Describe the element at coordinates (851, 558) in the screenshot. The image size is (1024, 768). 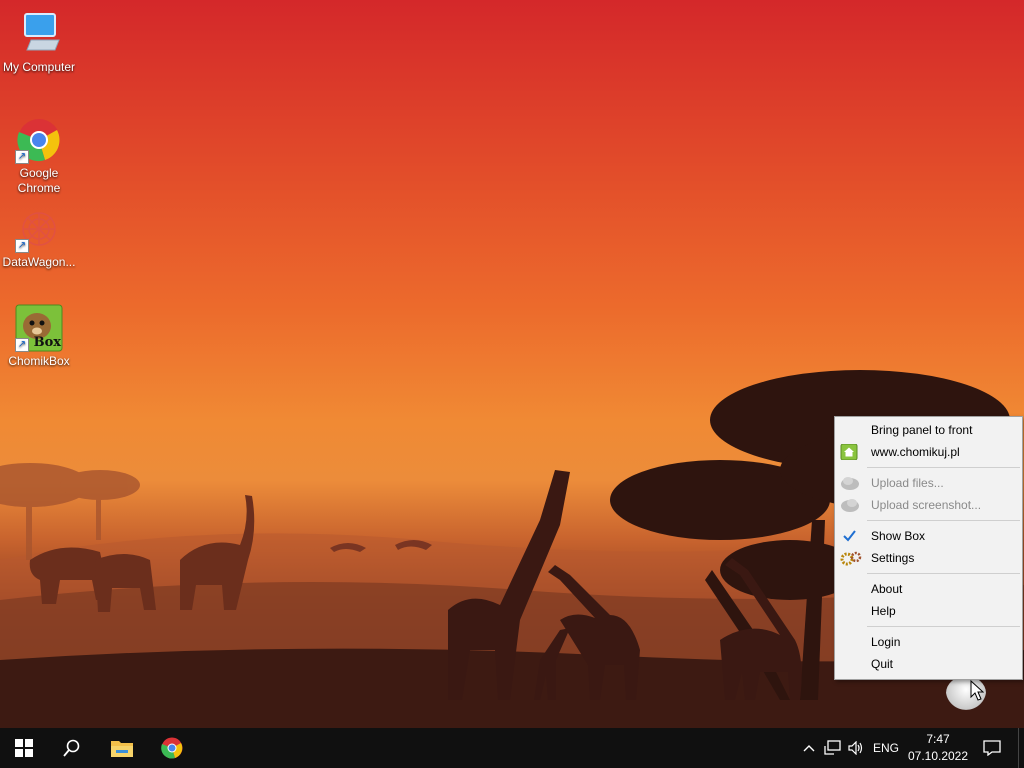
I see `settings-gears-icon` at that location.